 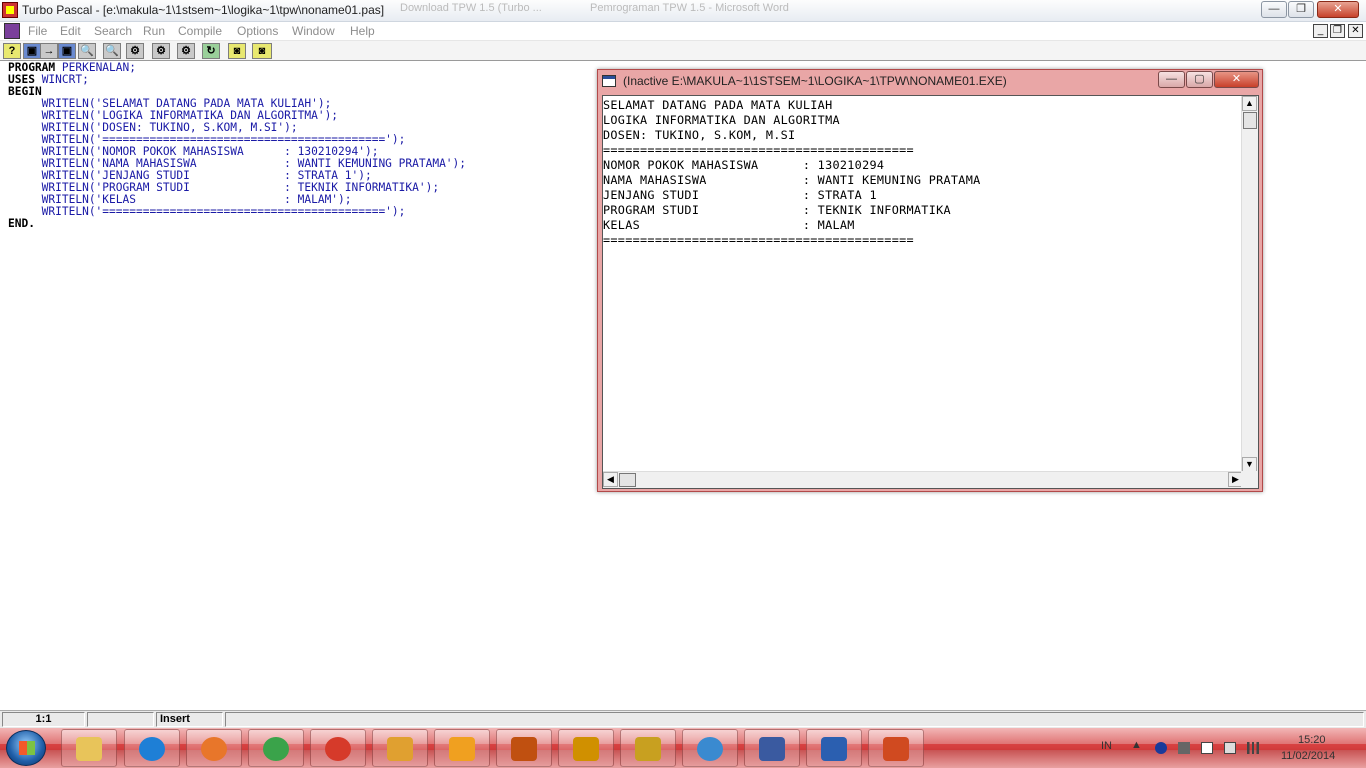 I want to click on scroll-down-arrow-icon: ▼, so click(x=1249, y=464).